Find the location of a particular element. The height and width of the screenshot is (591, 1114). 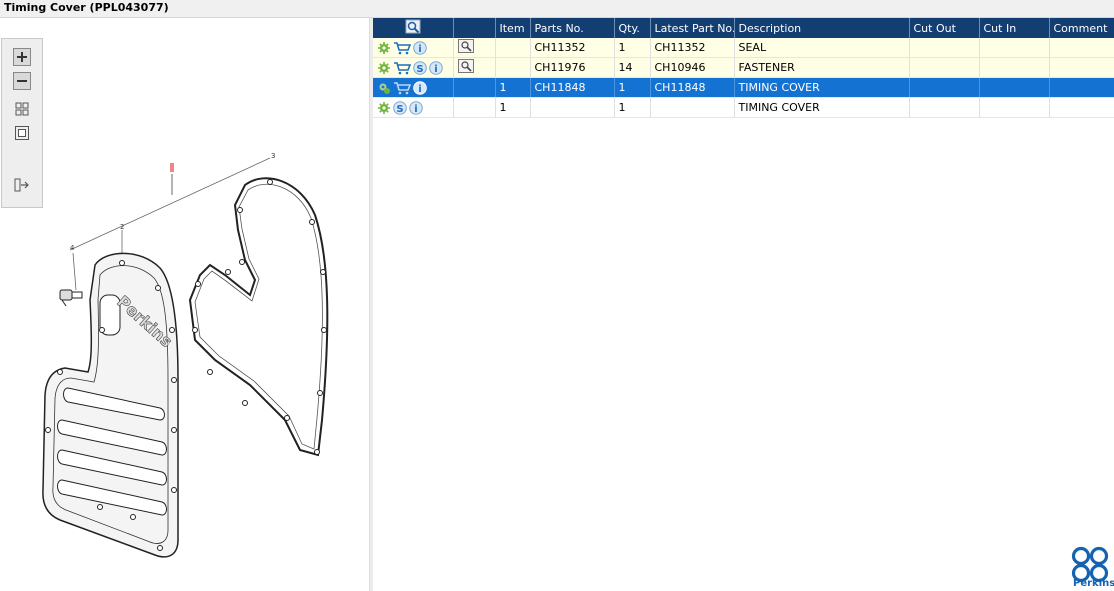

viewer-toolbar is located at coordinates (22, 123).